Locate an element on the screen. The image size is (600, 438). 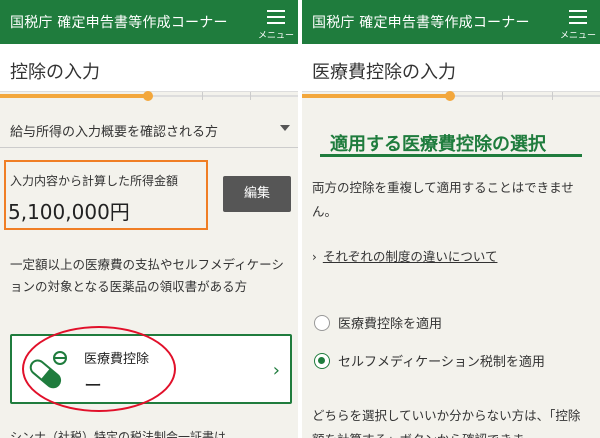
radio-button-selected is located at coordinates (322, 361).